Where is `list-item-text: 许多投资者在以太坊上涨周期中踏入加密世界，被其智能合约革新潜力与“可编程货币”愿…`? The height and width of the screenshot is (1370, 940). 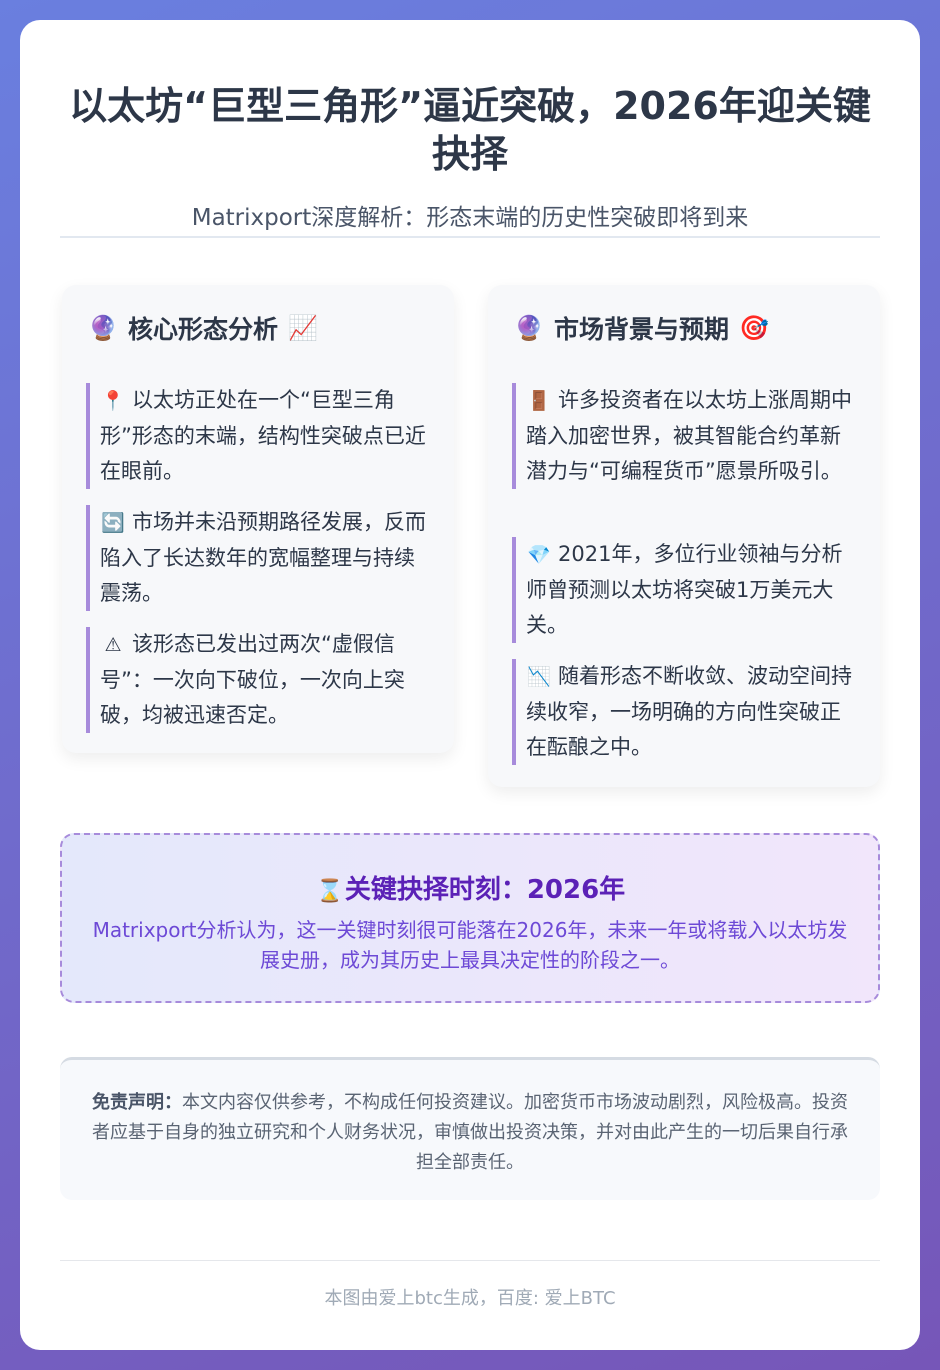
list-item-text: 许多投资者在以太坊上涨周期中踏入加密世界，被其智能合约革新潜力与“可编程货币”愿… is located at coordinates (689, 435).